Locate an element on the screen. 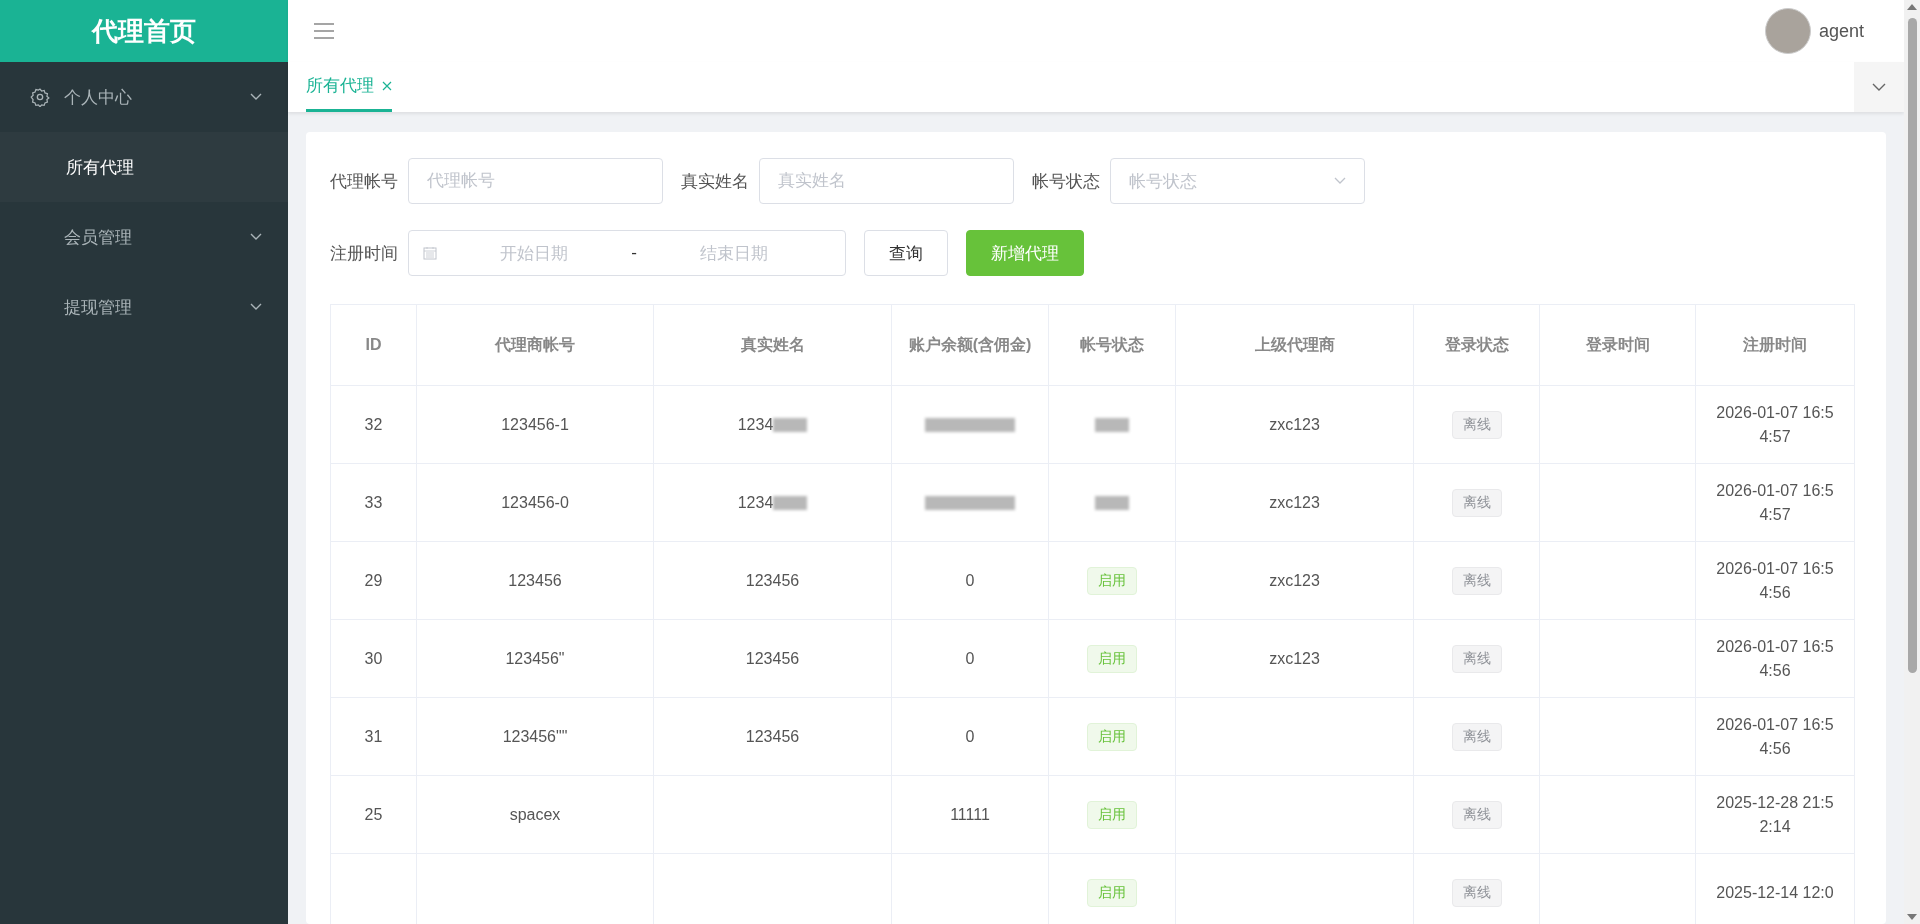 This screenshot has height=924, width=1920. date-range-field: 开始日期 - 结束日期 is located at coordinates (627, 253).